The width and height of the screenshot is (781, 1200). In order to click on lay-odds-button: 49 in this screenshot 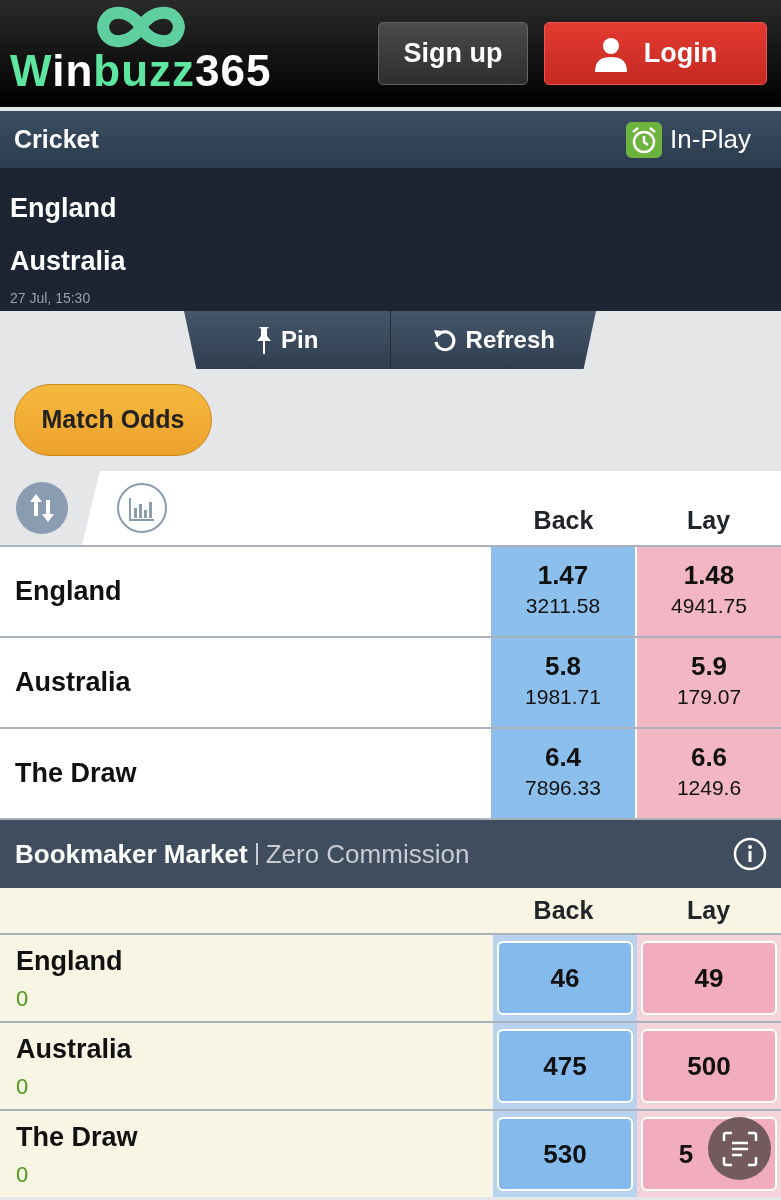, I will do `click(709, 978)`.